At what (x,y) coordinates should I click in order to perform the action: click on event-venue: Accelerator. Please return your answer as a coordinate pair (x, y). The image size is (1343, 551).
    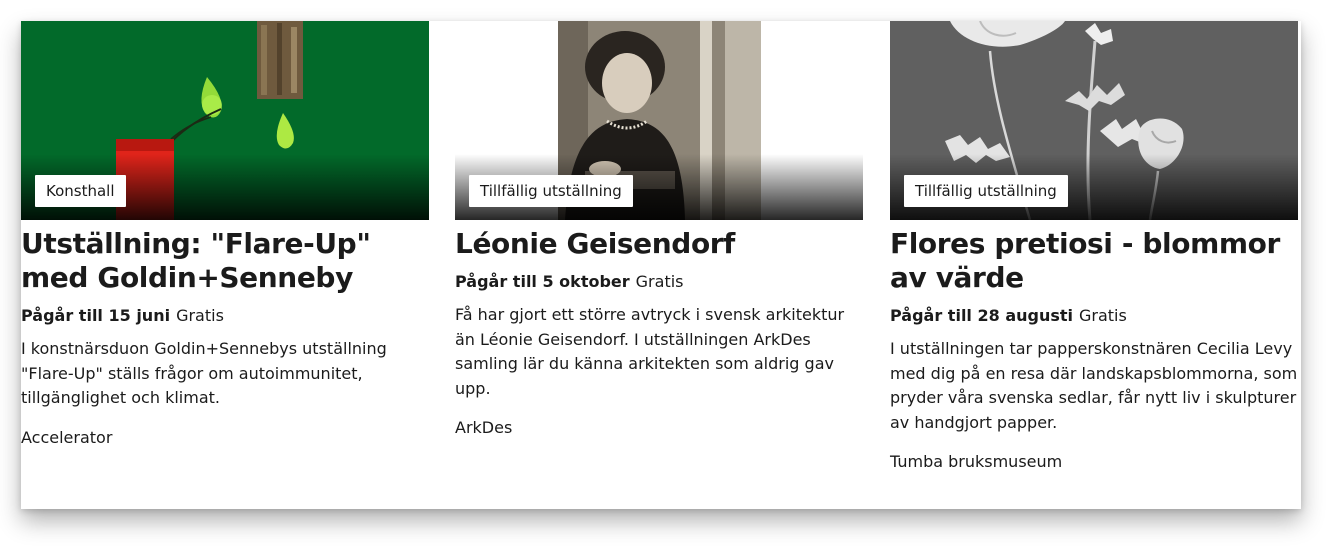
    Looking at the image, I should click on (67, 437).